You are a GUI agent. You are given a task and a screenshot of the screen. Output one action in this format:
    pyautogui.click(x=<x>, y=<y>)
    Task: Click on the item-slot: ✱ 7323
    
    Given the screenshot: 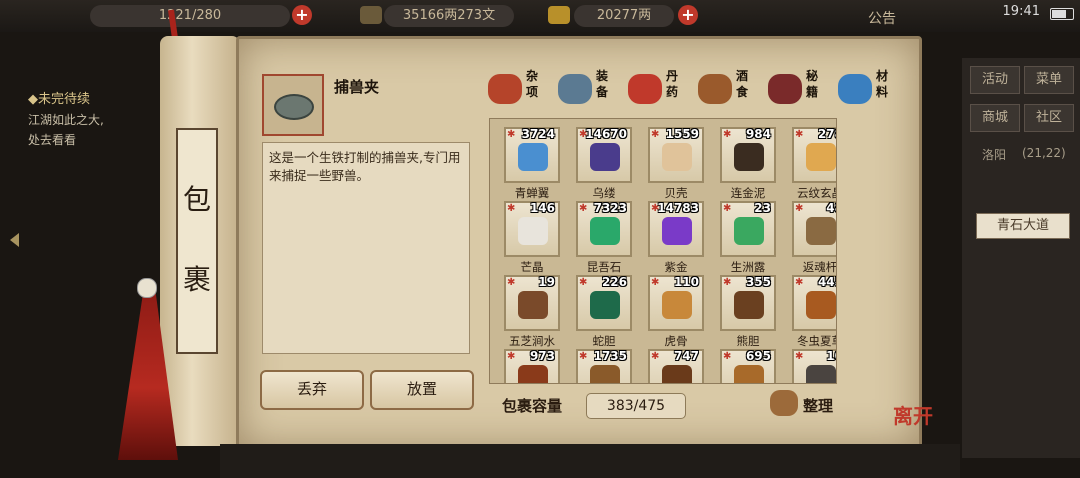 What is the action you would take?
    pyautogui.click(x=604, y=229)
    